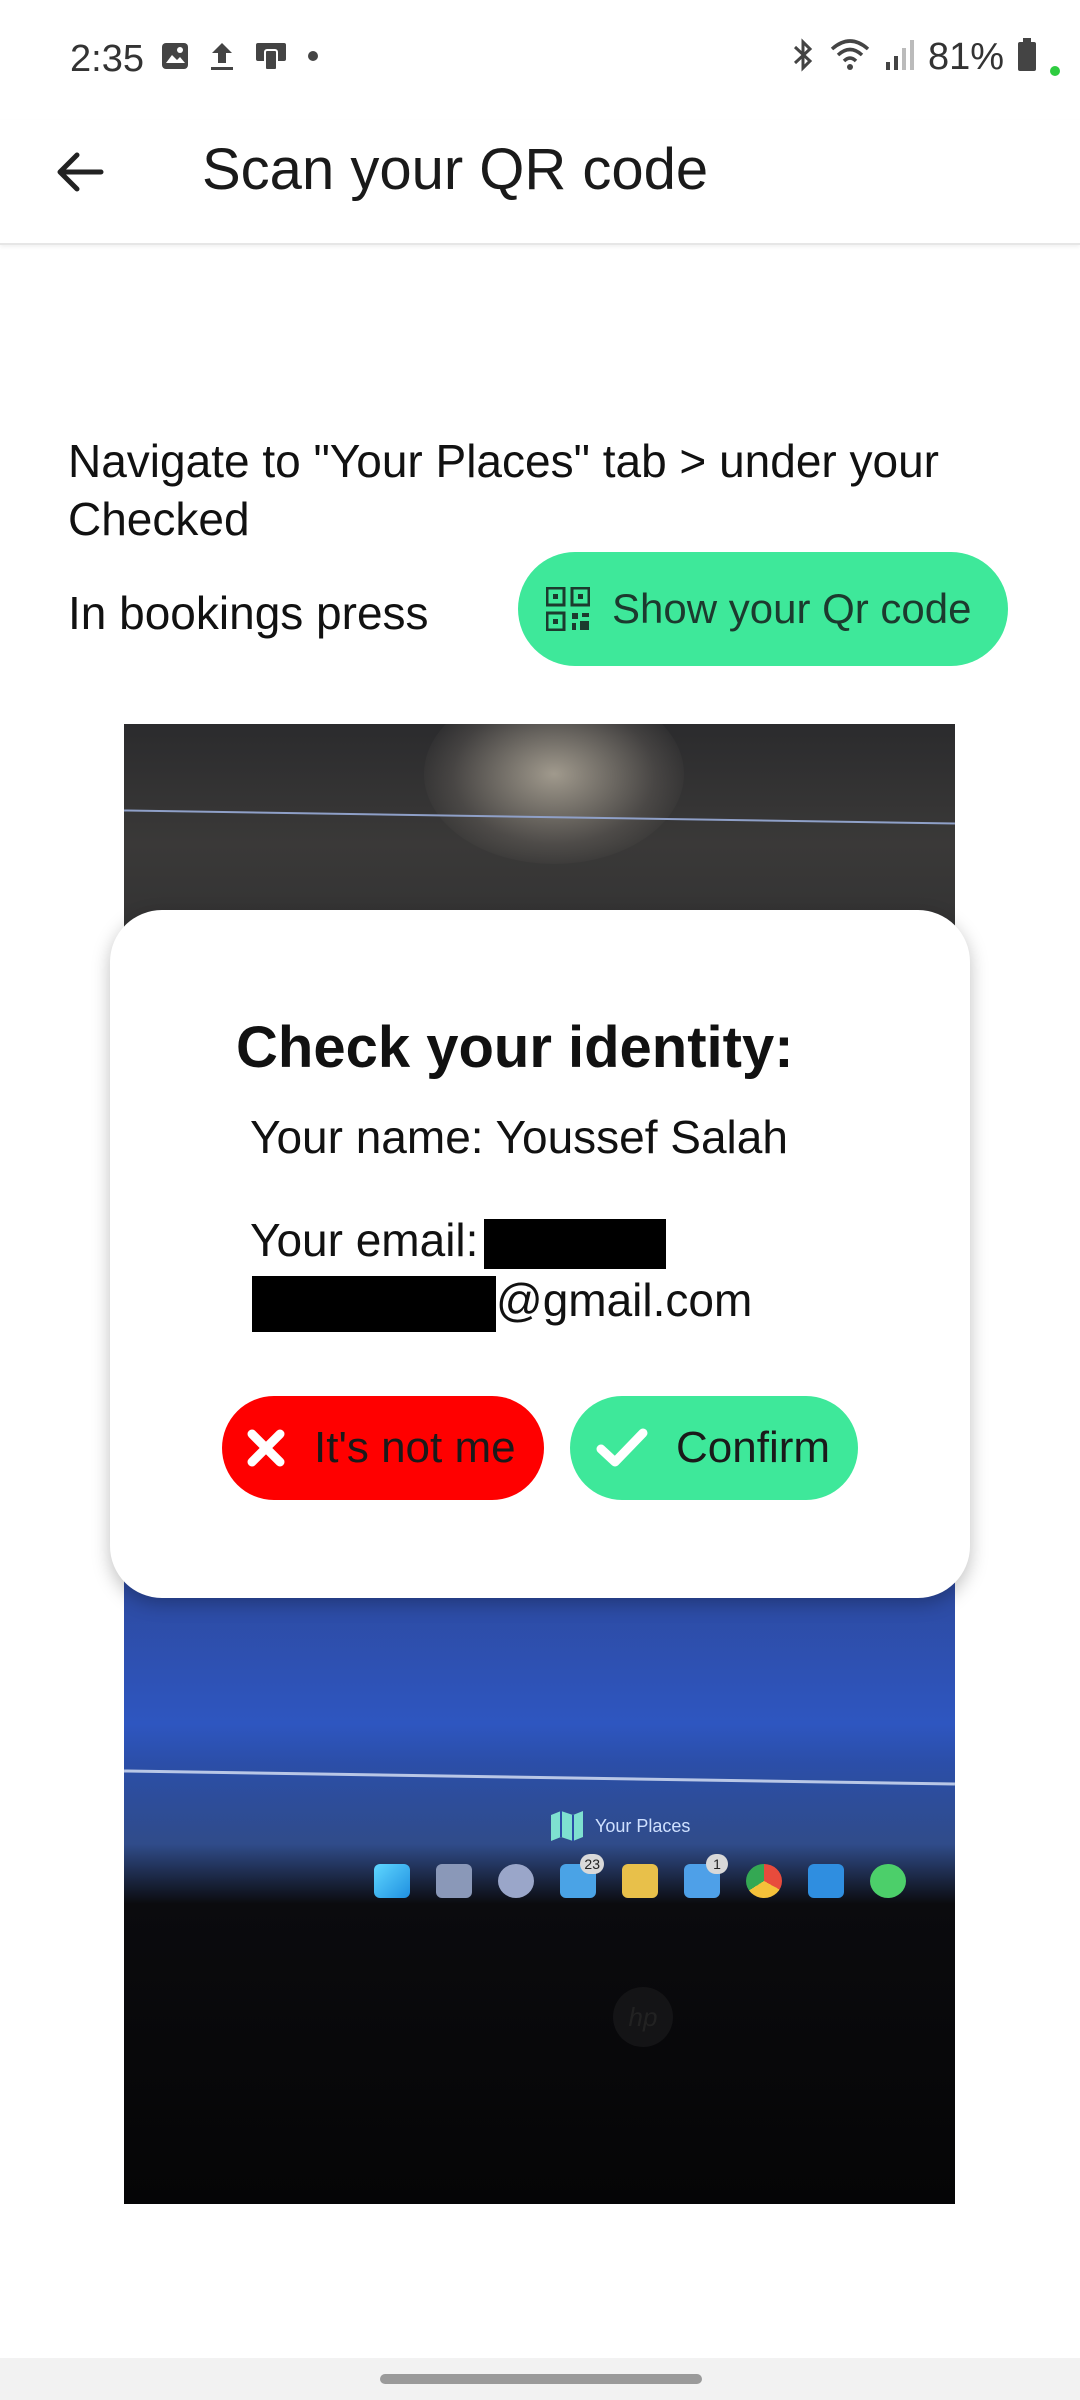 This screenshot has width=1080, height=2400. I want to click on instruction-bookings-text: In bookings press, so click(248, 613).